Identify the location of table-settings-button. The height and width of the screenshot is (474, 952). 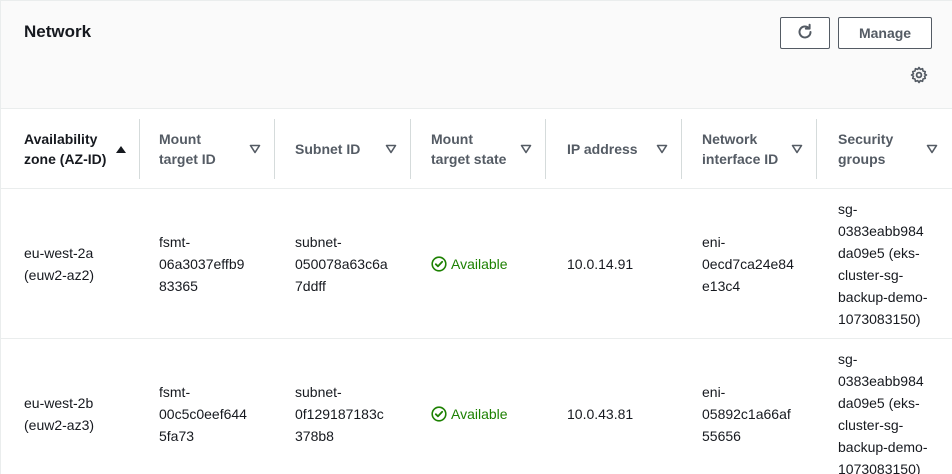
(919, 77).